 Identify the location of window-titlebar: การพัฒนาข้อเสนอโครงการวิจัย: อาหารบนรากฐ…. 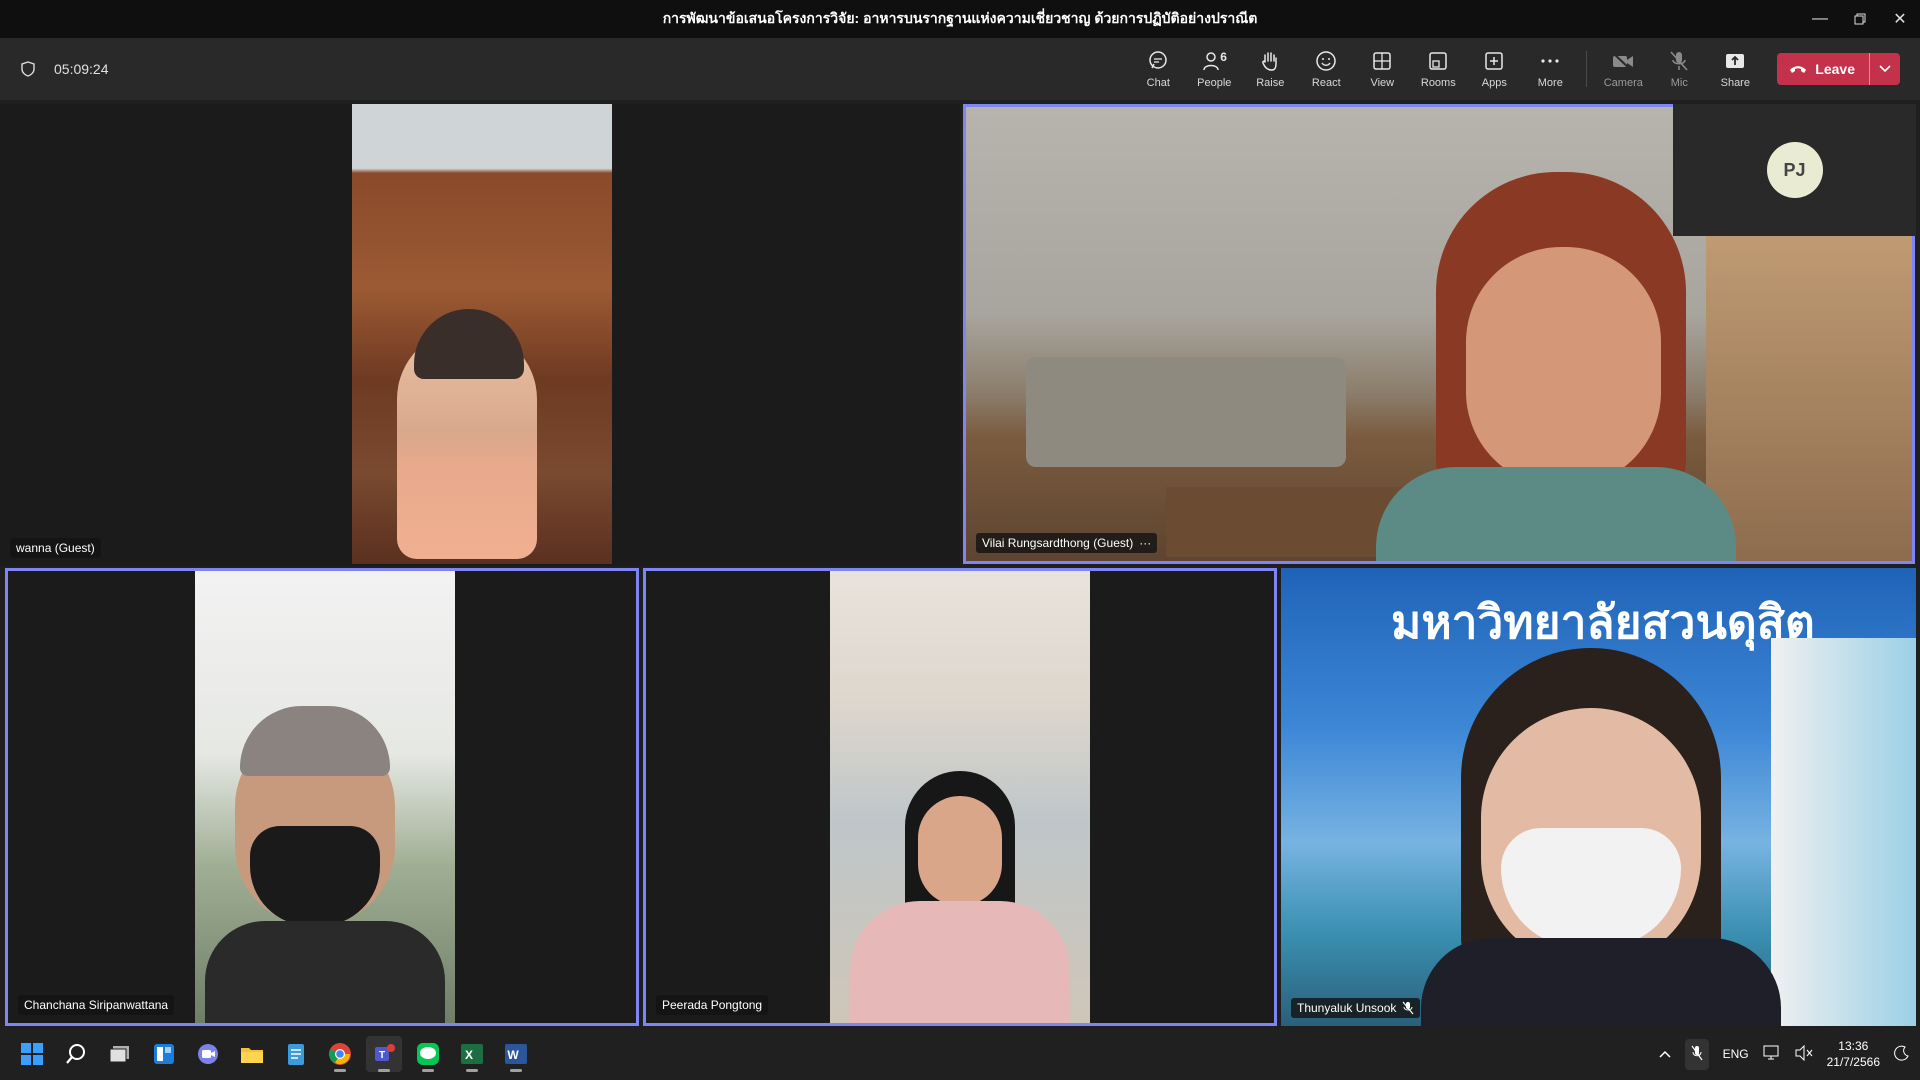
(960, 19).